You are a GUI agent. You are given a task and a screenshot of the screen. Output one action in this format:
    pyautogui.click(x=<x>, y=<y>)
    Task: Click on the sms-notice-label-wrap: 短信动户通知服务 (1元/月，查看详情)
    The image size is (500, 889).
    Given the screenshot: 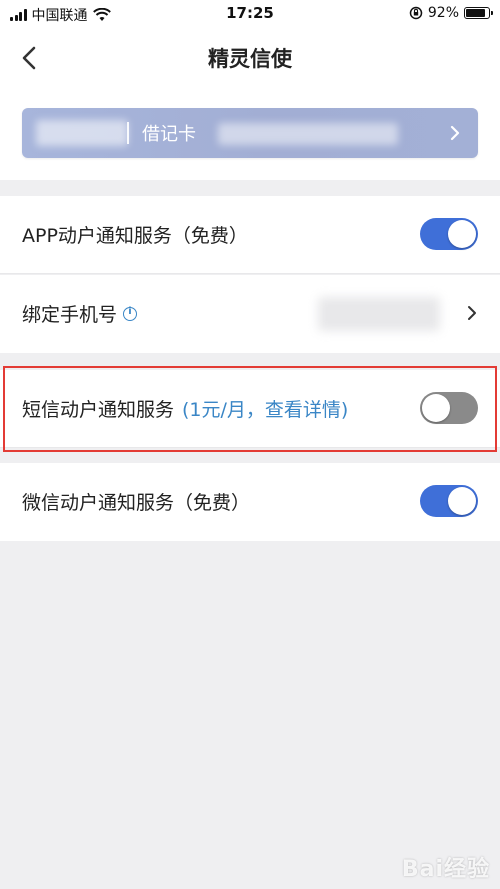 What is the action you would take?
    pyautogui.click(x=185, y=408)
    